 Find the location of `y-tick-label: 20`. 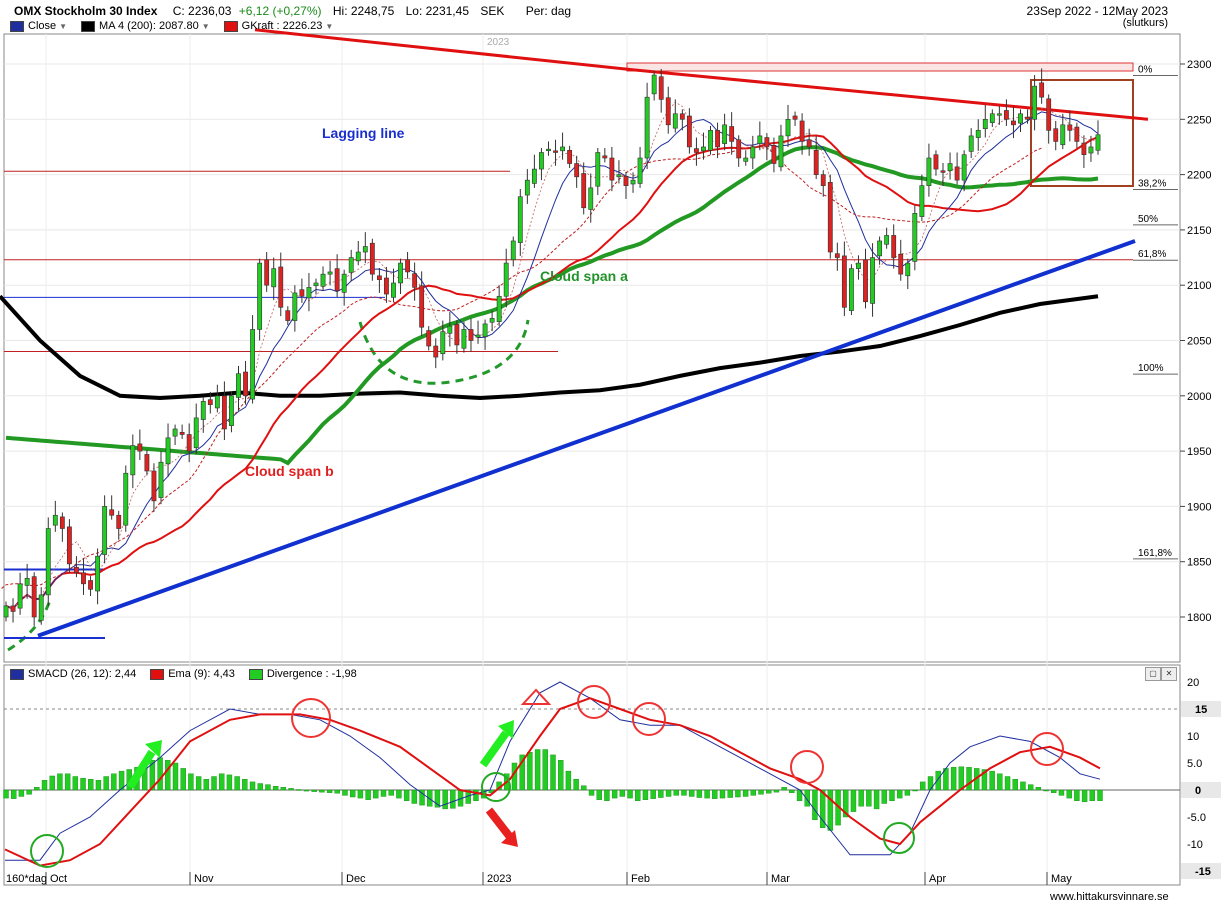

y-tick-label: 20 is located at coordinates (1193, 683).